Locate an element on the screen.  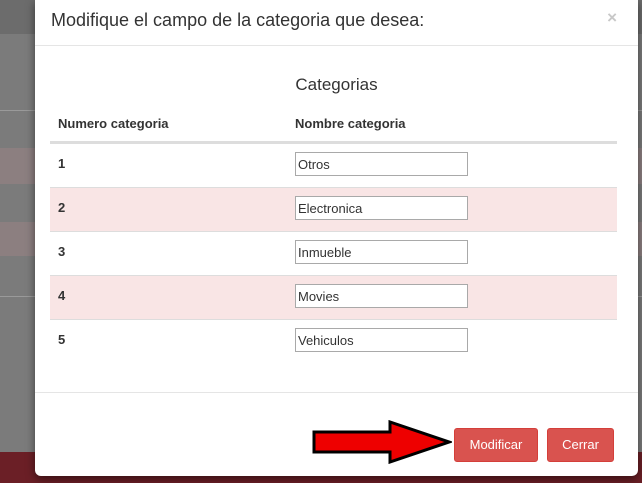
category-number: 4 is located at coordinates (62, 295).